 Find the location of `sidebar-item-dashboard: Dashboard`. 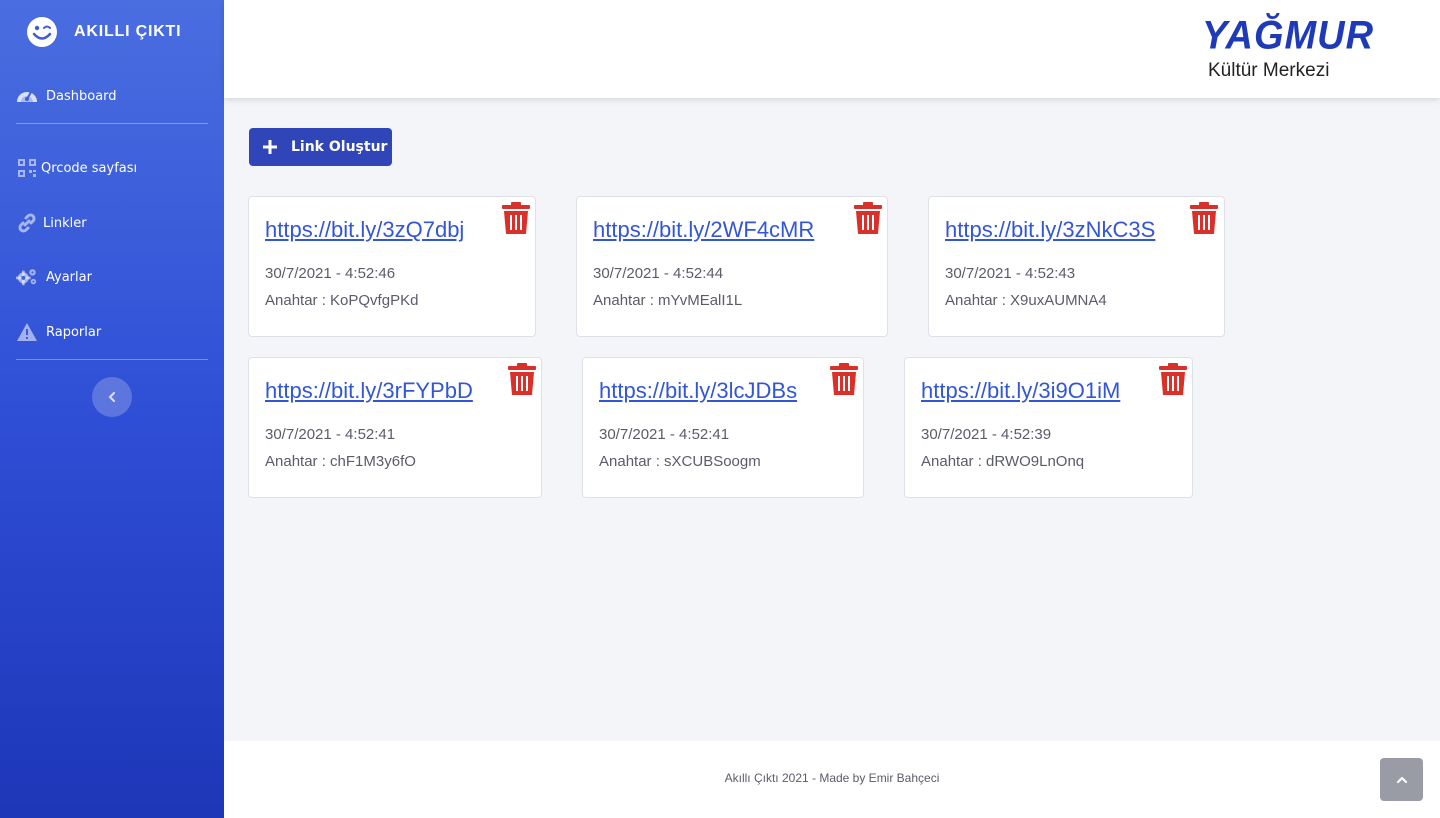

sidebar-item-dashboard: Dashboard is located at coordinates (66, 96).